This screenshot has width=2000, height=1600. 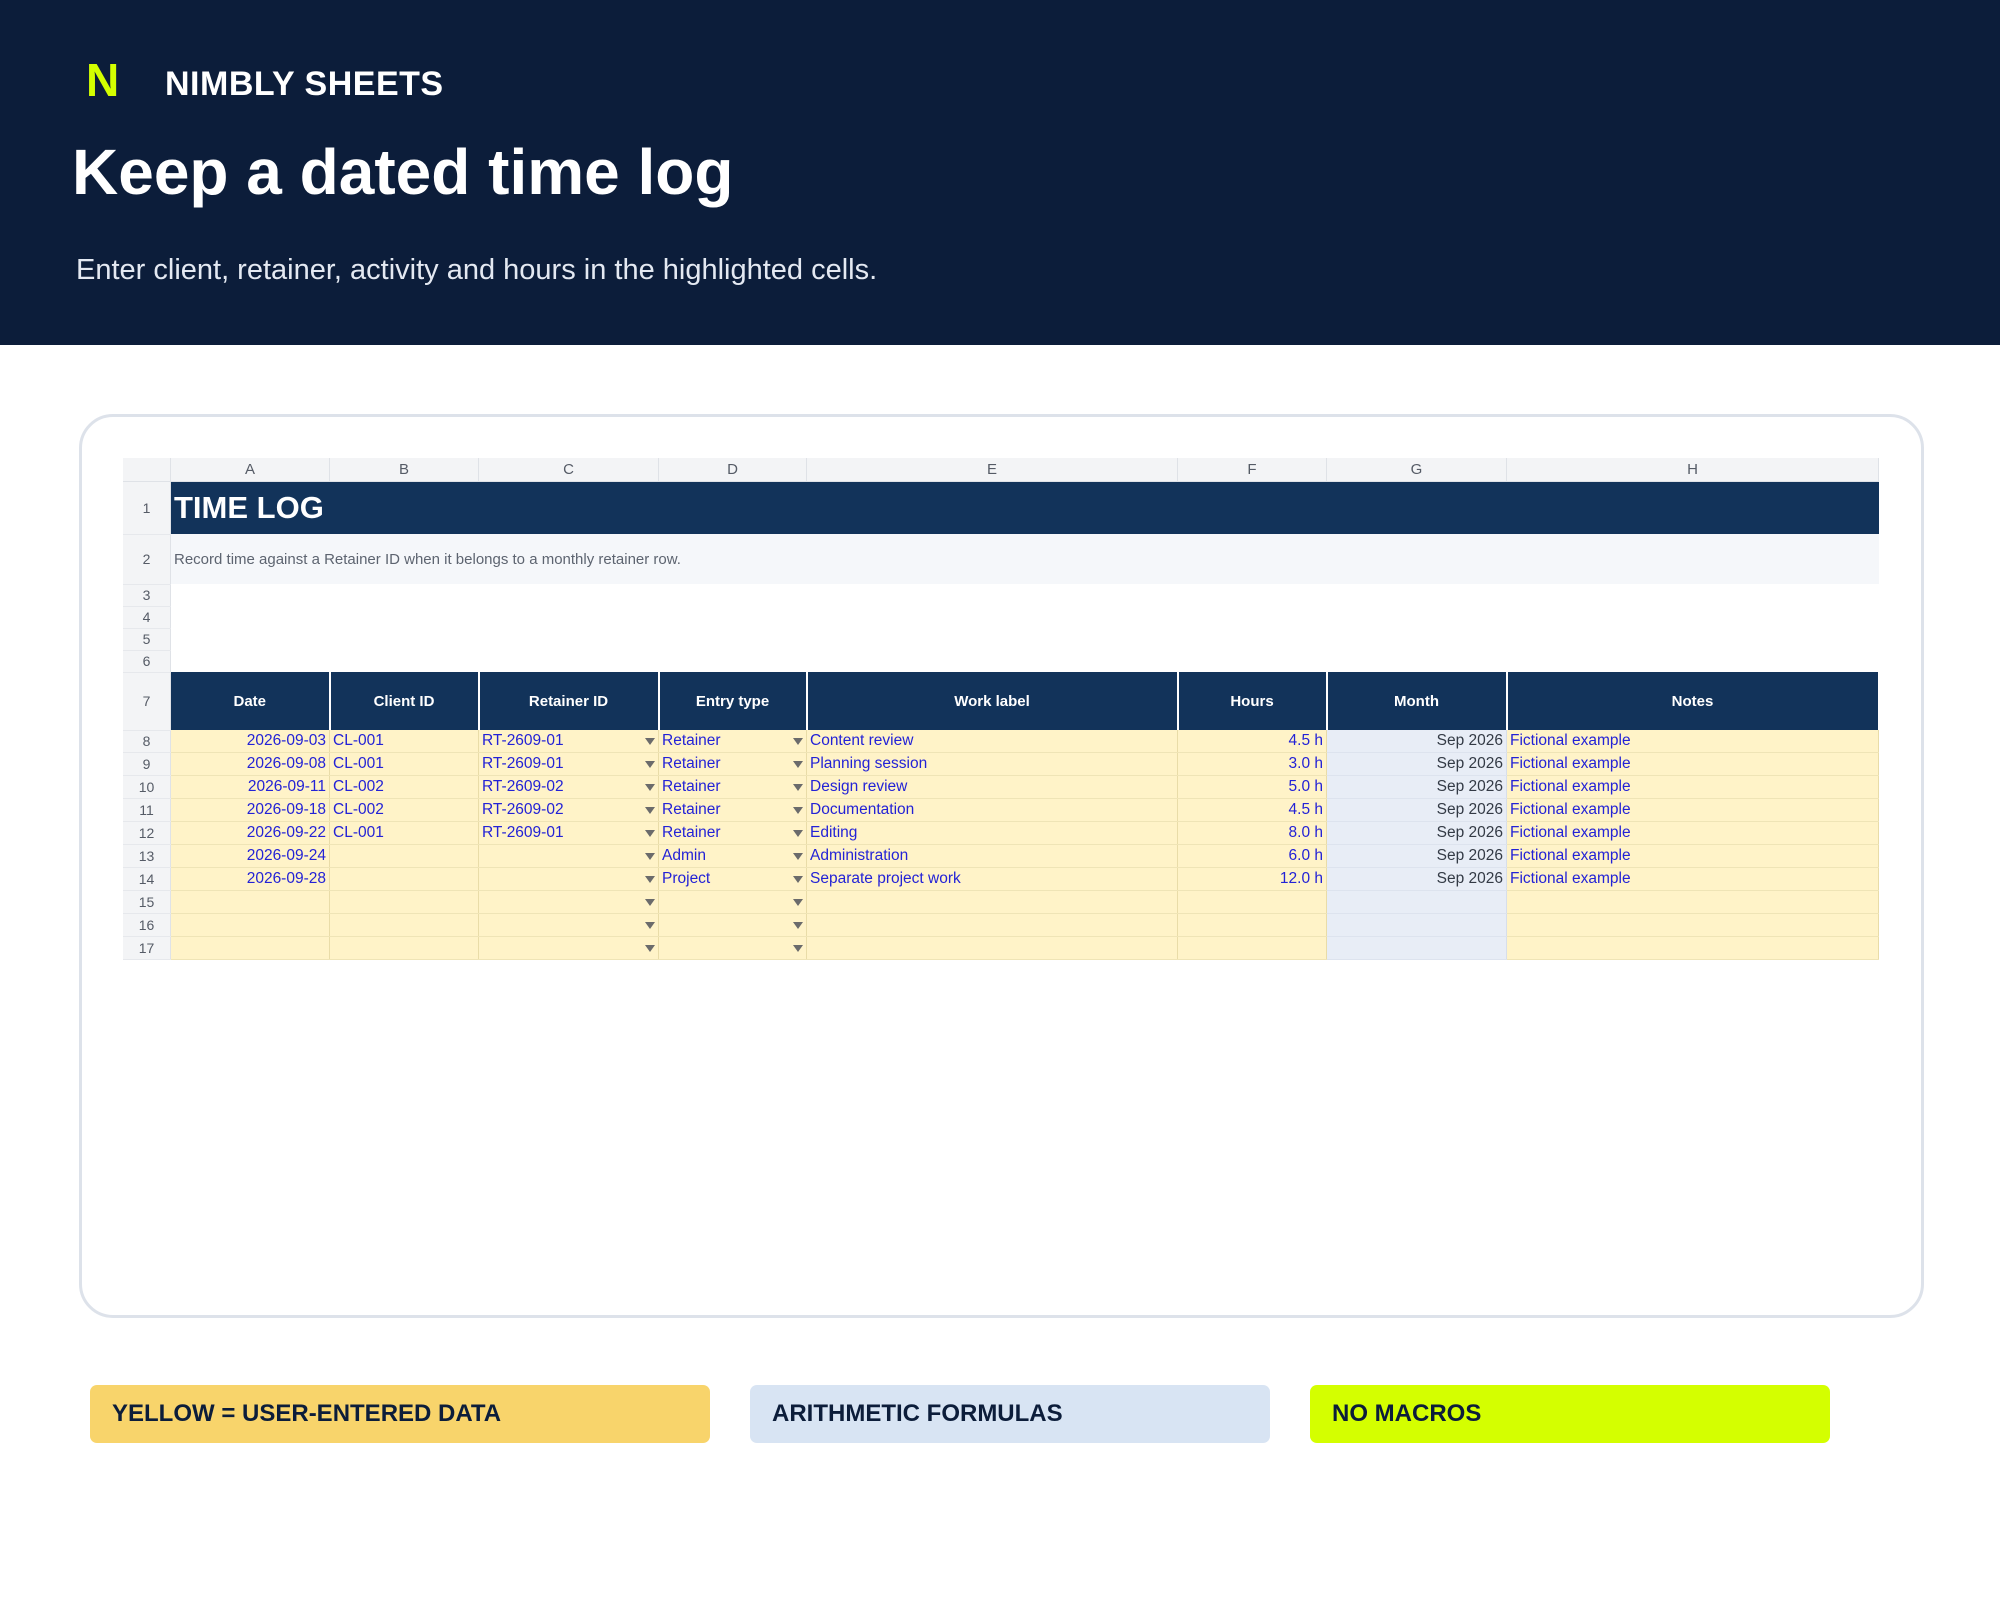 I want to click on row-number: 17, so click(x=147, y=948).